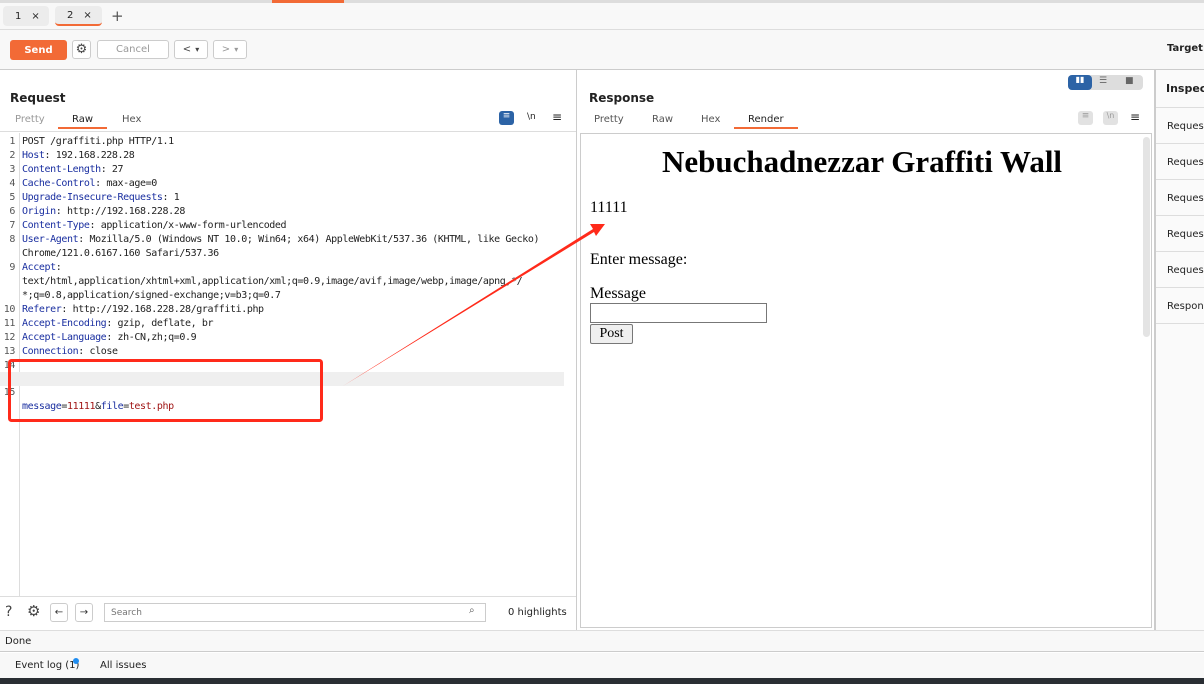 The image size is (1204, 684). Describe the element at coordinates (474, 305) in the screenshot. I see `annotation-arrow` at that location.